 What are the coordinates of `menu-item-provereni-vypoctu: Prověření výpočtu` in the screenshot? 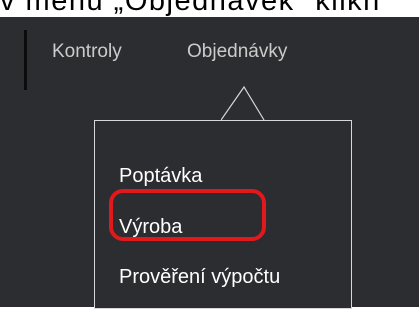 It's located at (199, 277).